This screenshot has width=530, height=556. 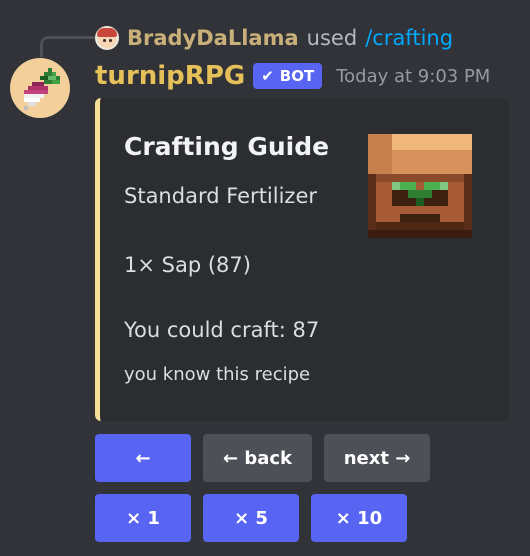 I want to click on reply-header: BradyDaLlama used /crafting, so click(x=274, y=38).